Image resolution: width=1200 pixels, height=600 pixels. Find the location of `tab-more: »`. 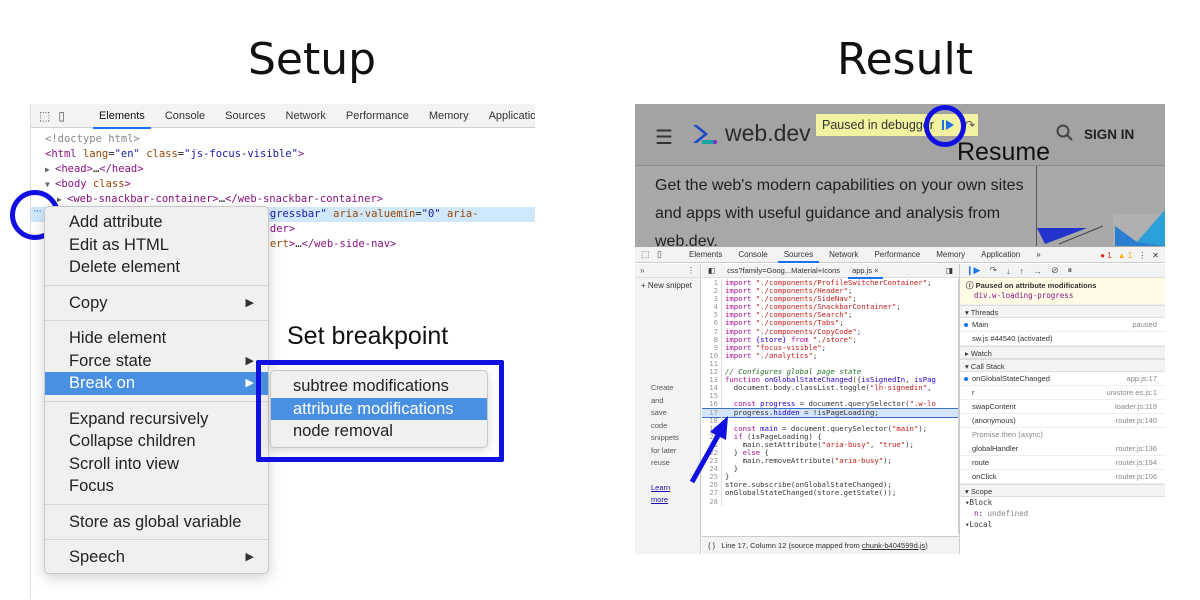

tab-more: » is located at coordinates (1038, 255).